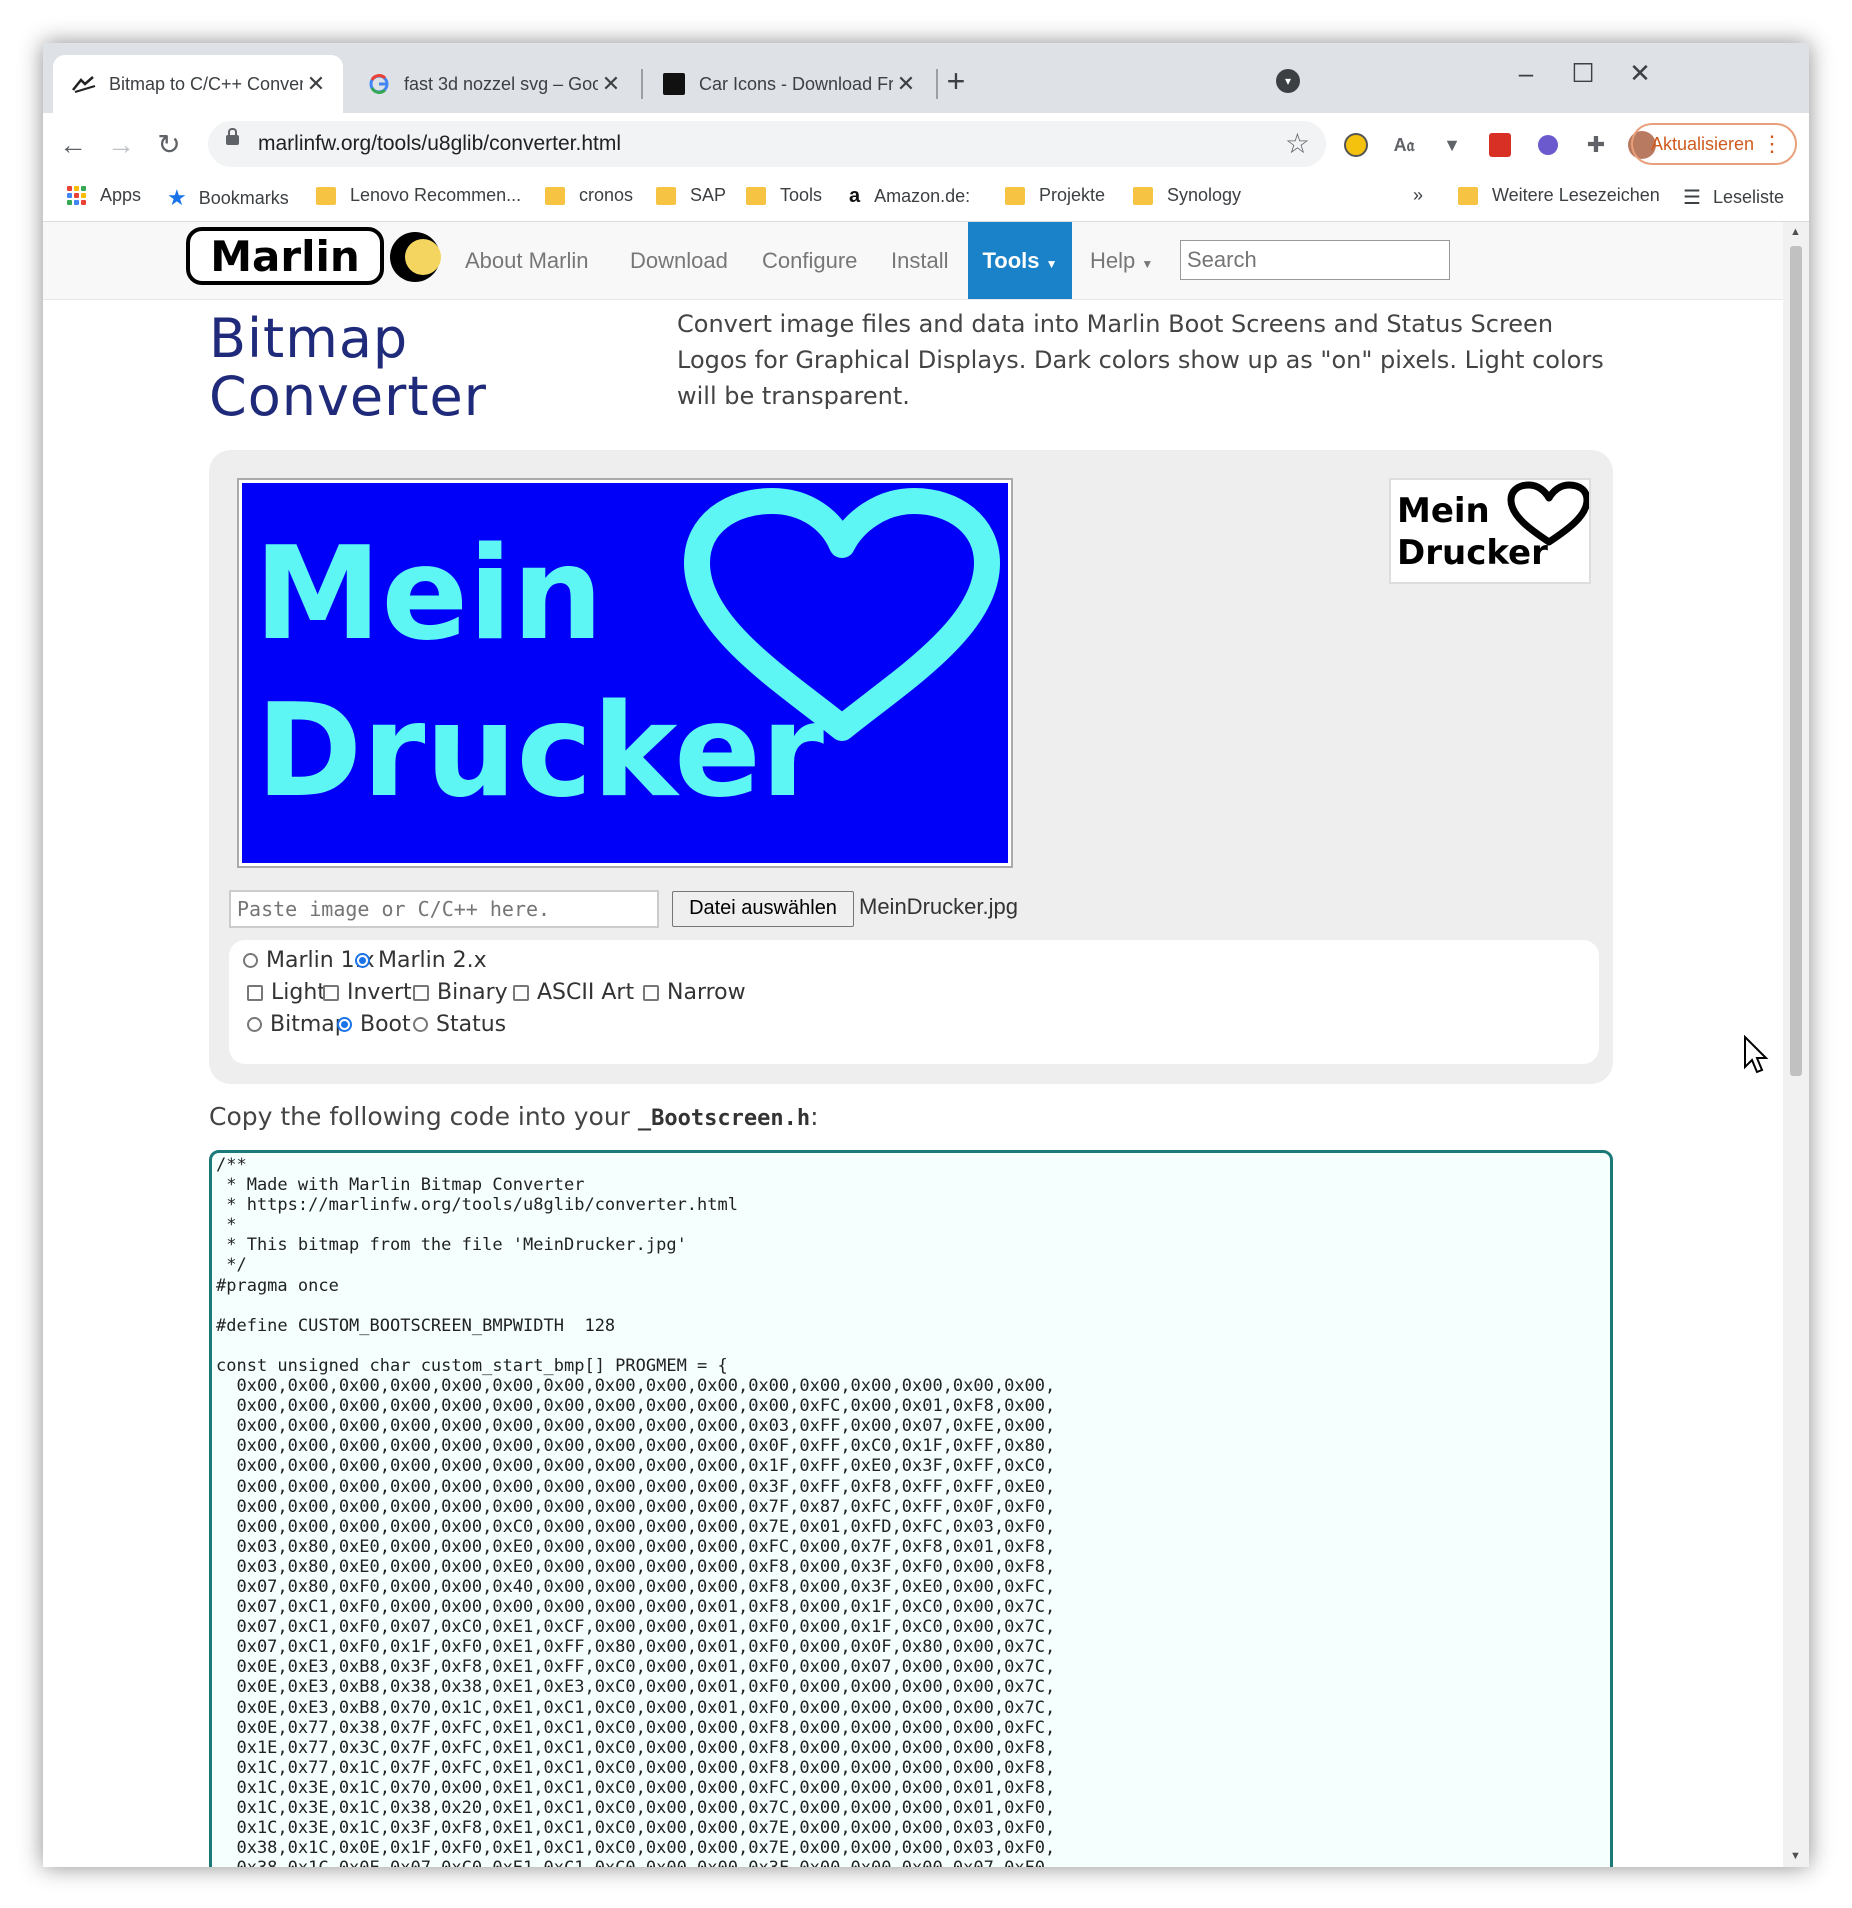  I want to click on selected-file-name: MeinDrucker.jpg, so click(938, 906).